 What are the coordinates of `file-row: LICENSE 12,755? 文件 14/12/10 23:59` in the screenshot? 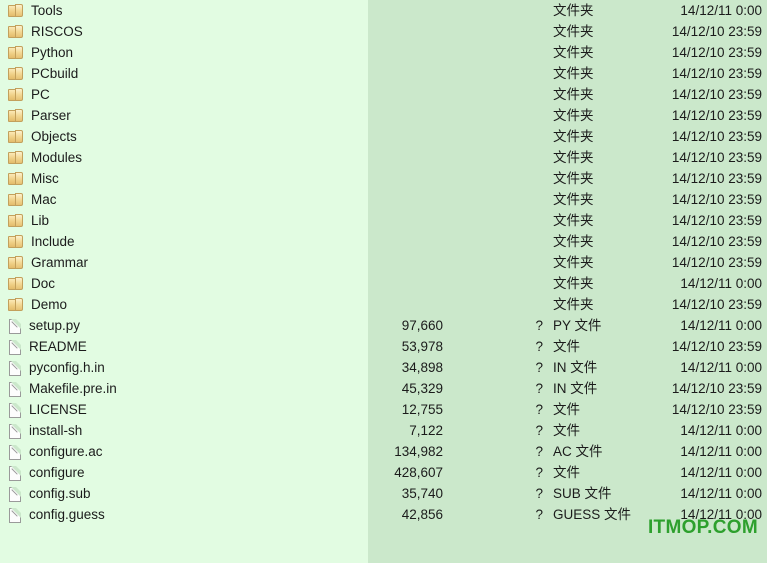 It's located at (383, 409).